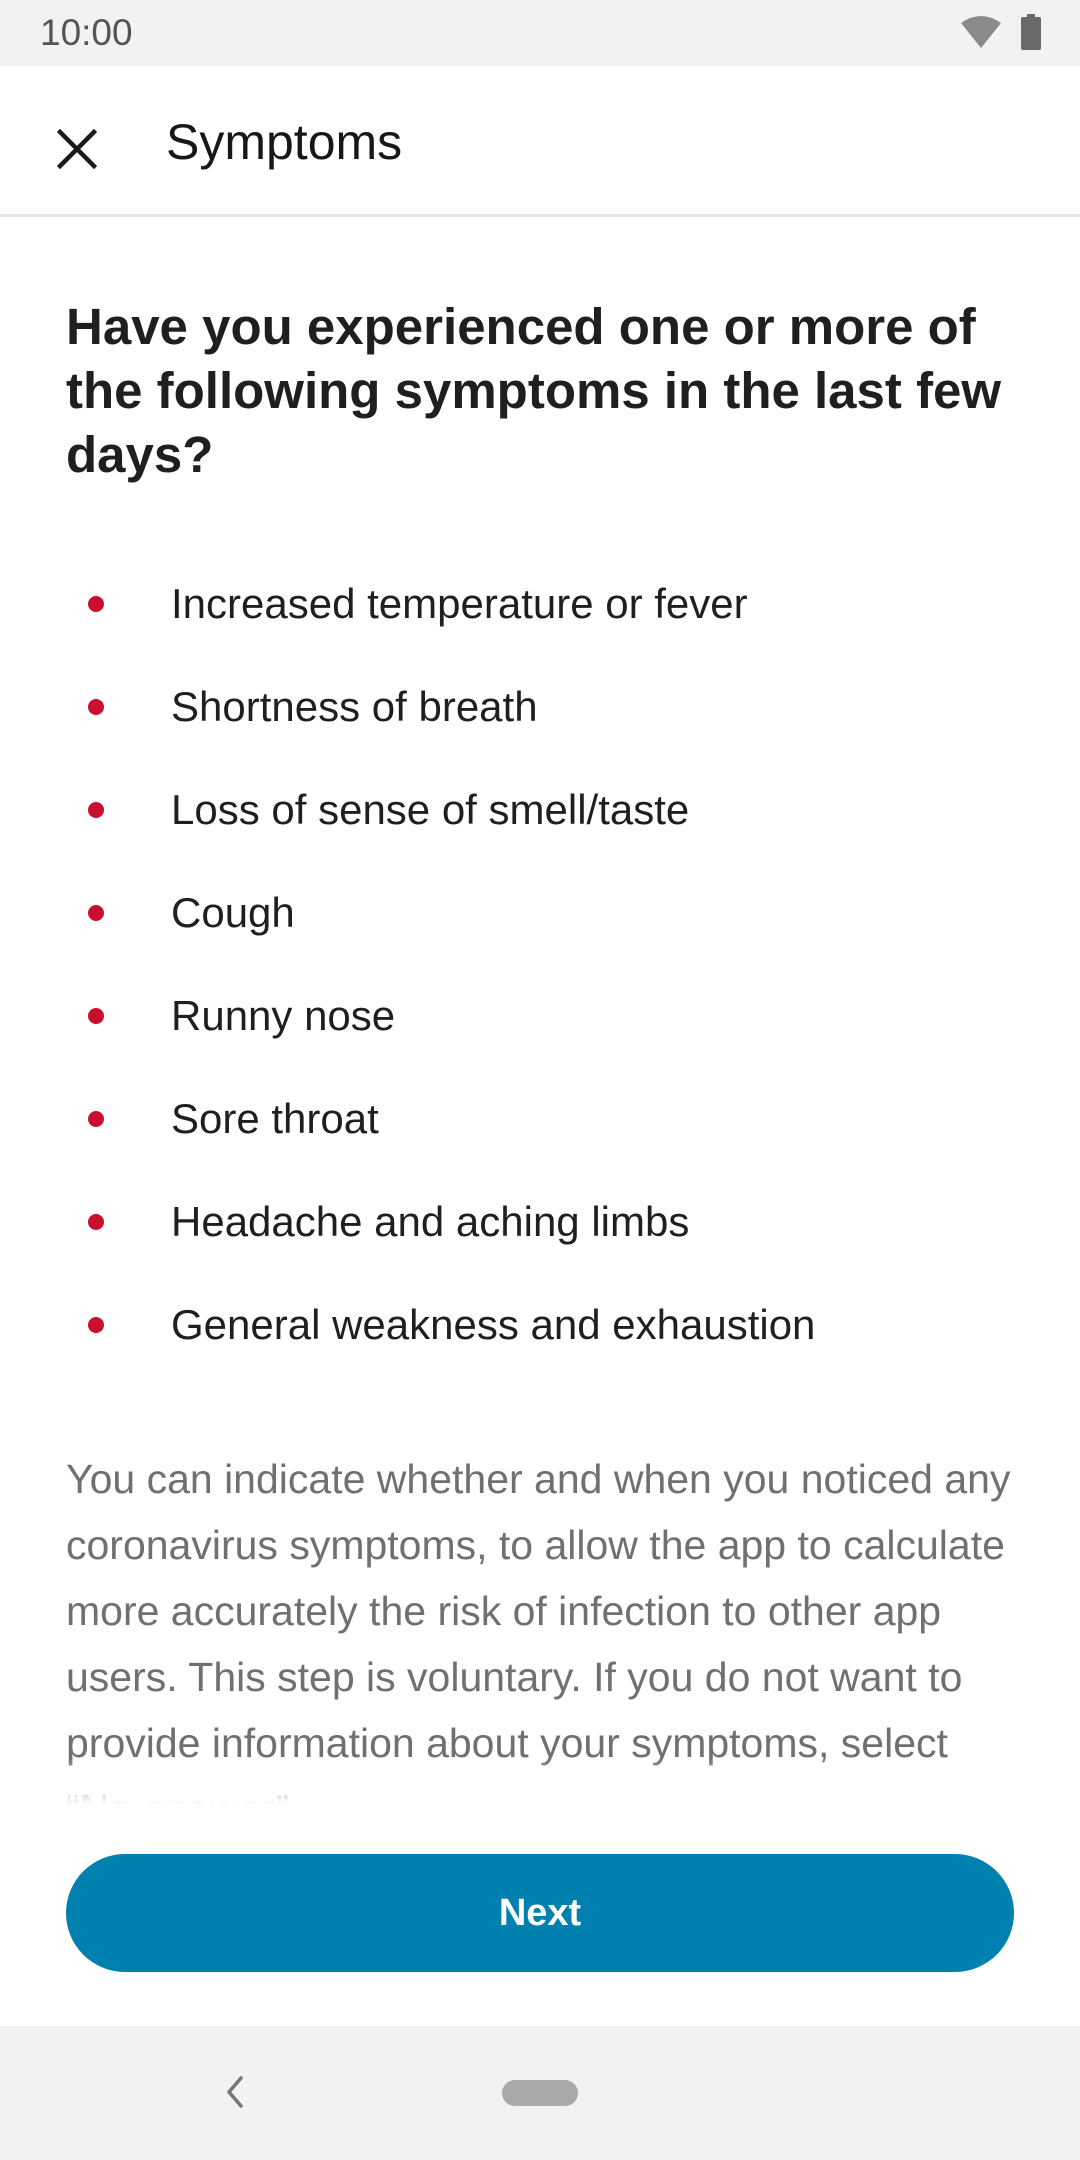 The height and width of the screenshot is (2160, 1080). What do you see at coordinates (493, 1324) in the screenshot?
I see `symptom-label: General weakness and exhaustion` at bounding box center [493, 1324].